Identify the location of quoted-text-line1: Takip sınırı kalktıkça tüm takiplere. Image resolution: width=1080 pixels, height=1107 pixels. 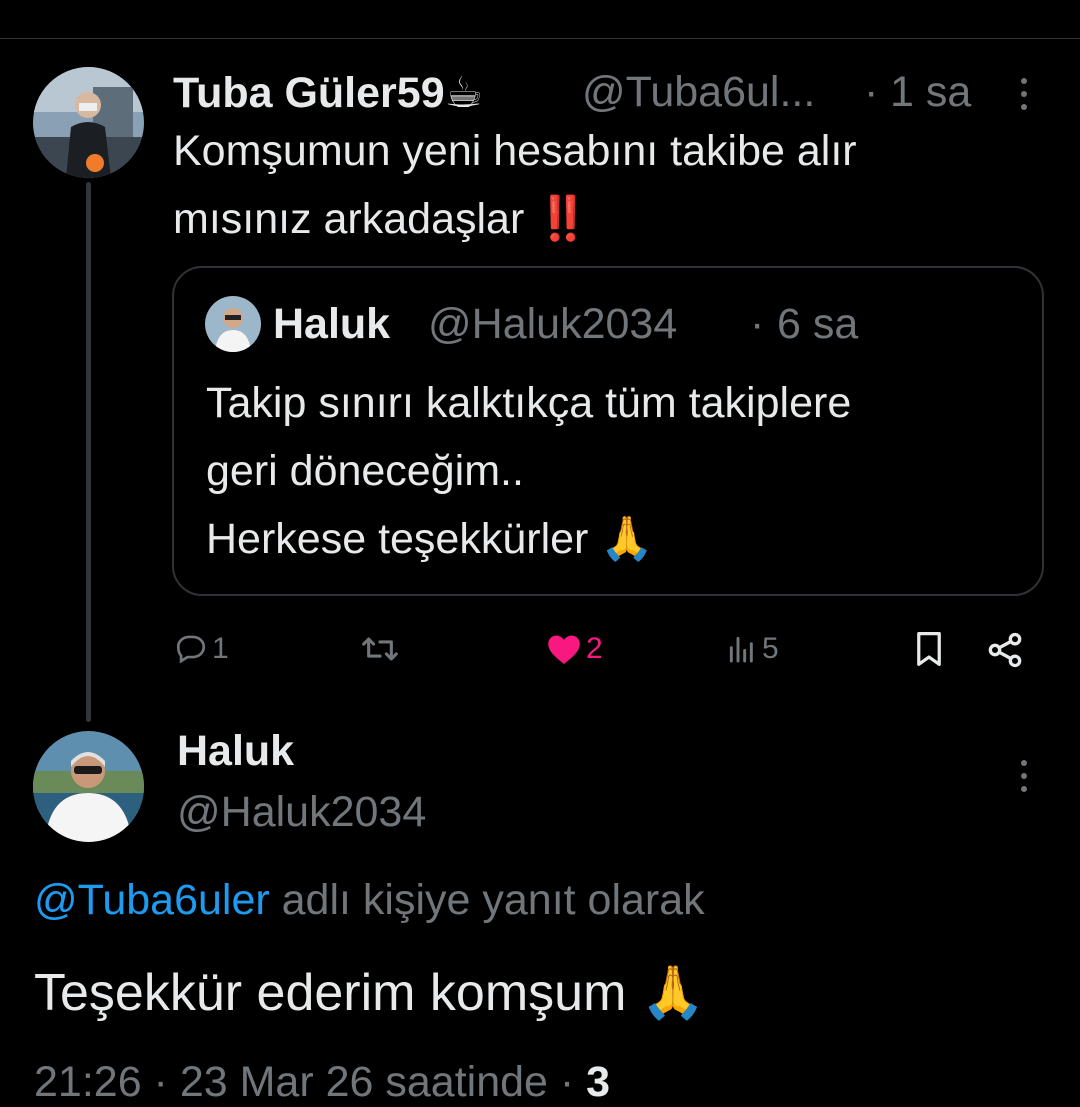
(529, 403).